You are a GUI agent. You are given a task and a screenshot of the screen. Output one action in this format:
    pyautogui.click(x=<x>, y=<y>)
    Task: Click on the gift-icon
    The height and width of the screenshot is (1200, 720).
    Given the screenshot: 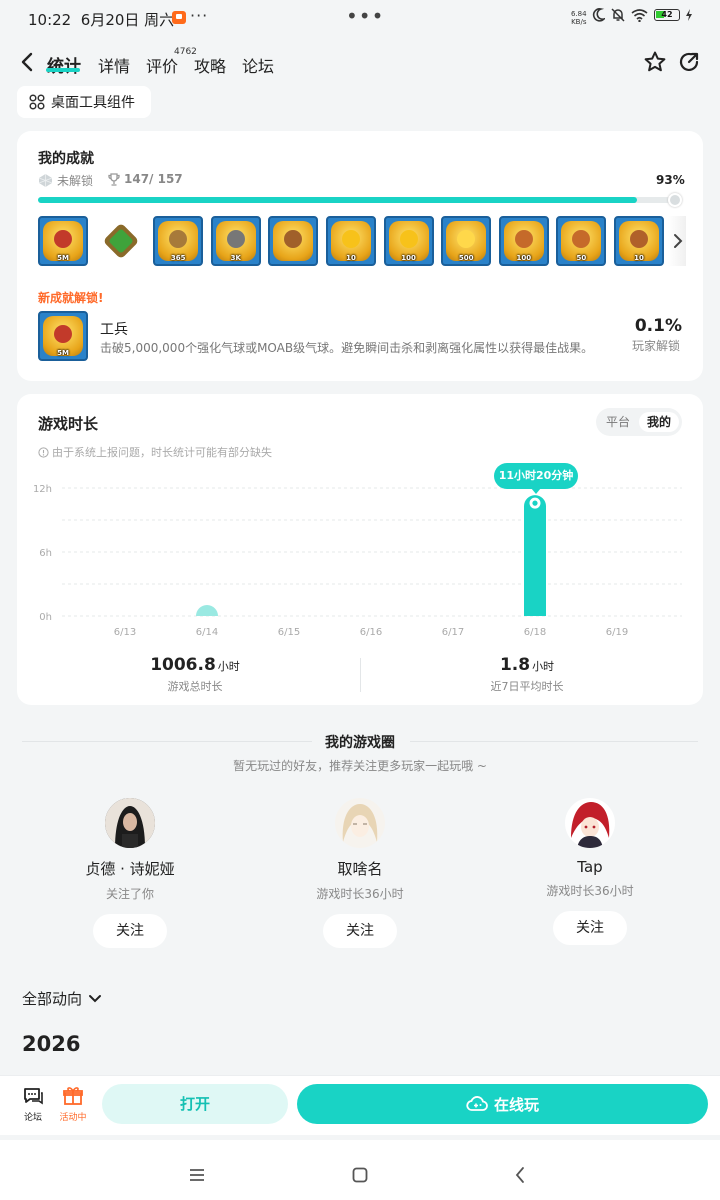 What is the action you would take?
    pyautogui.click(x=73, y=1096)
    